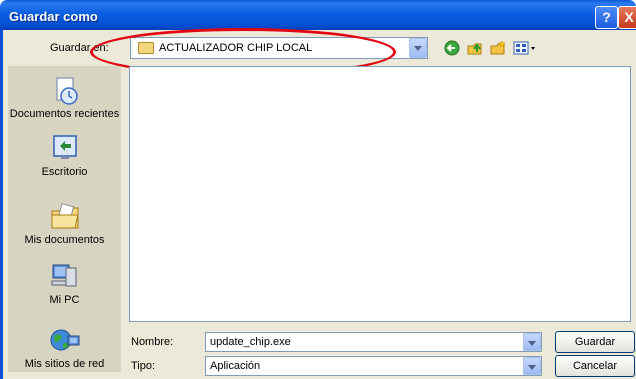 The image size is (636, 379). I want to click on close-button: X, so click(627, 17).